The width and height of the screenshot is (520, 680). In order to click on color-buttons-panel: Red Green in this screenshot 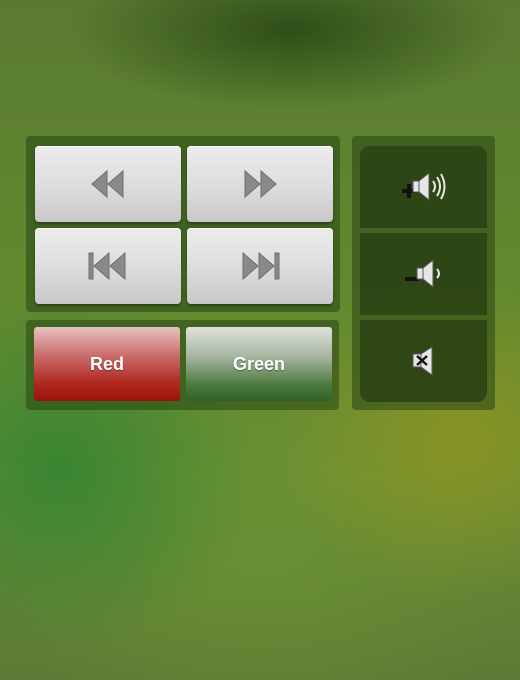, I will do `click(182, 365)`.